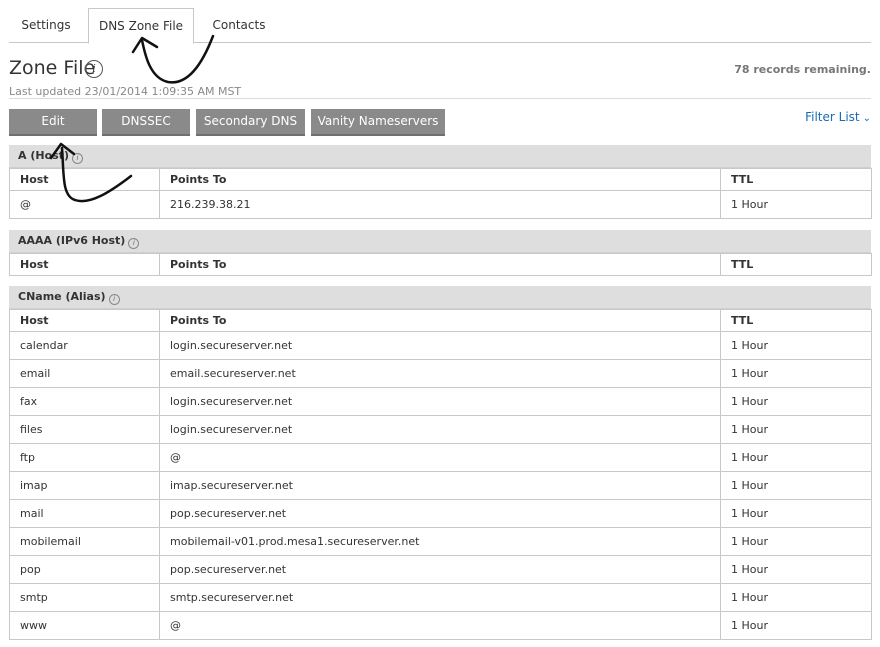 The height and width of the screenshot is (647, 880). I want to click on table-row: www @1 Hour, so click(440, 625).